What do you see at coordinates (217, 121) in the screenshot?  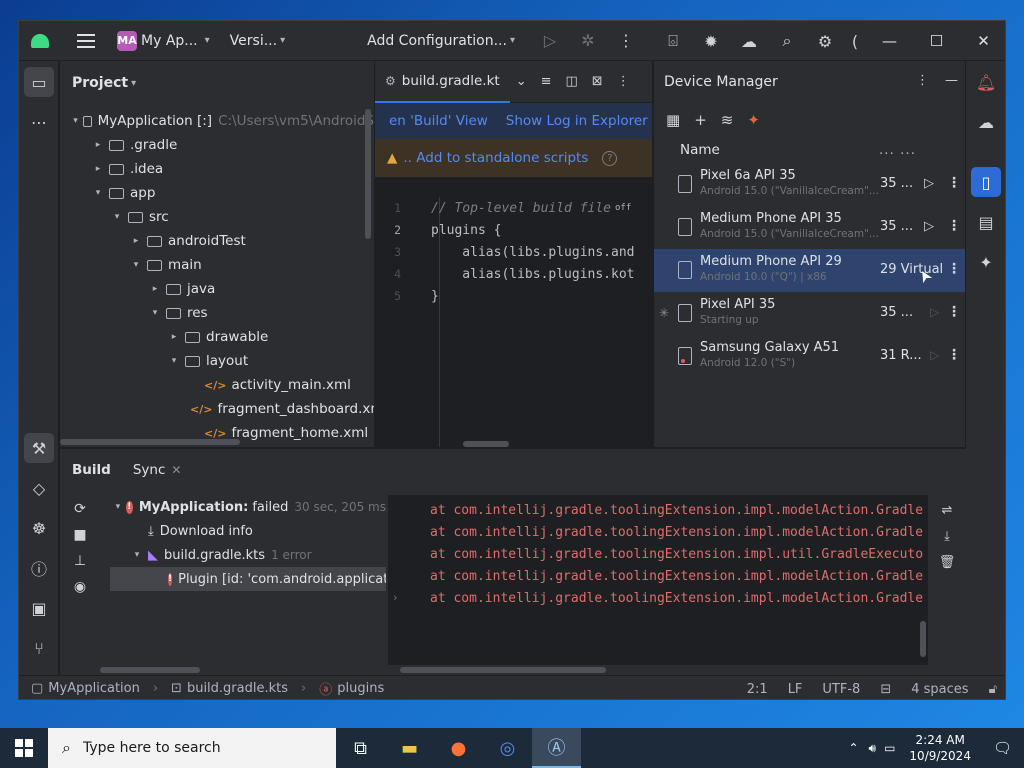 I see `project-tree-row: ▾ MyApplication [:] C:\Users\vm5\AndroidS` at bounding box center [217, 121].